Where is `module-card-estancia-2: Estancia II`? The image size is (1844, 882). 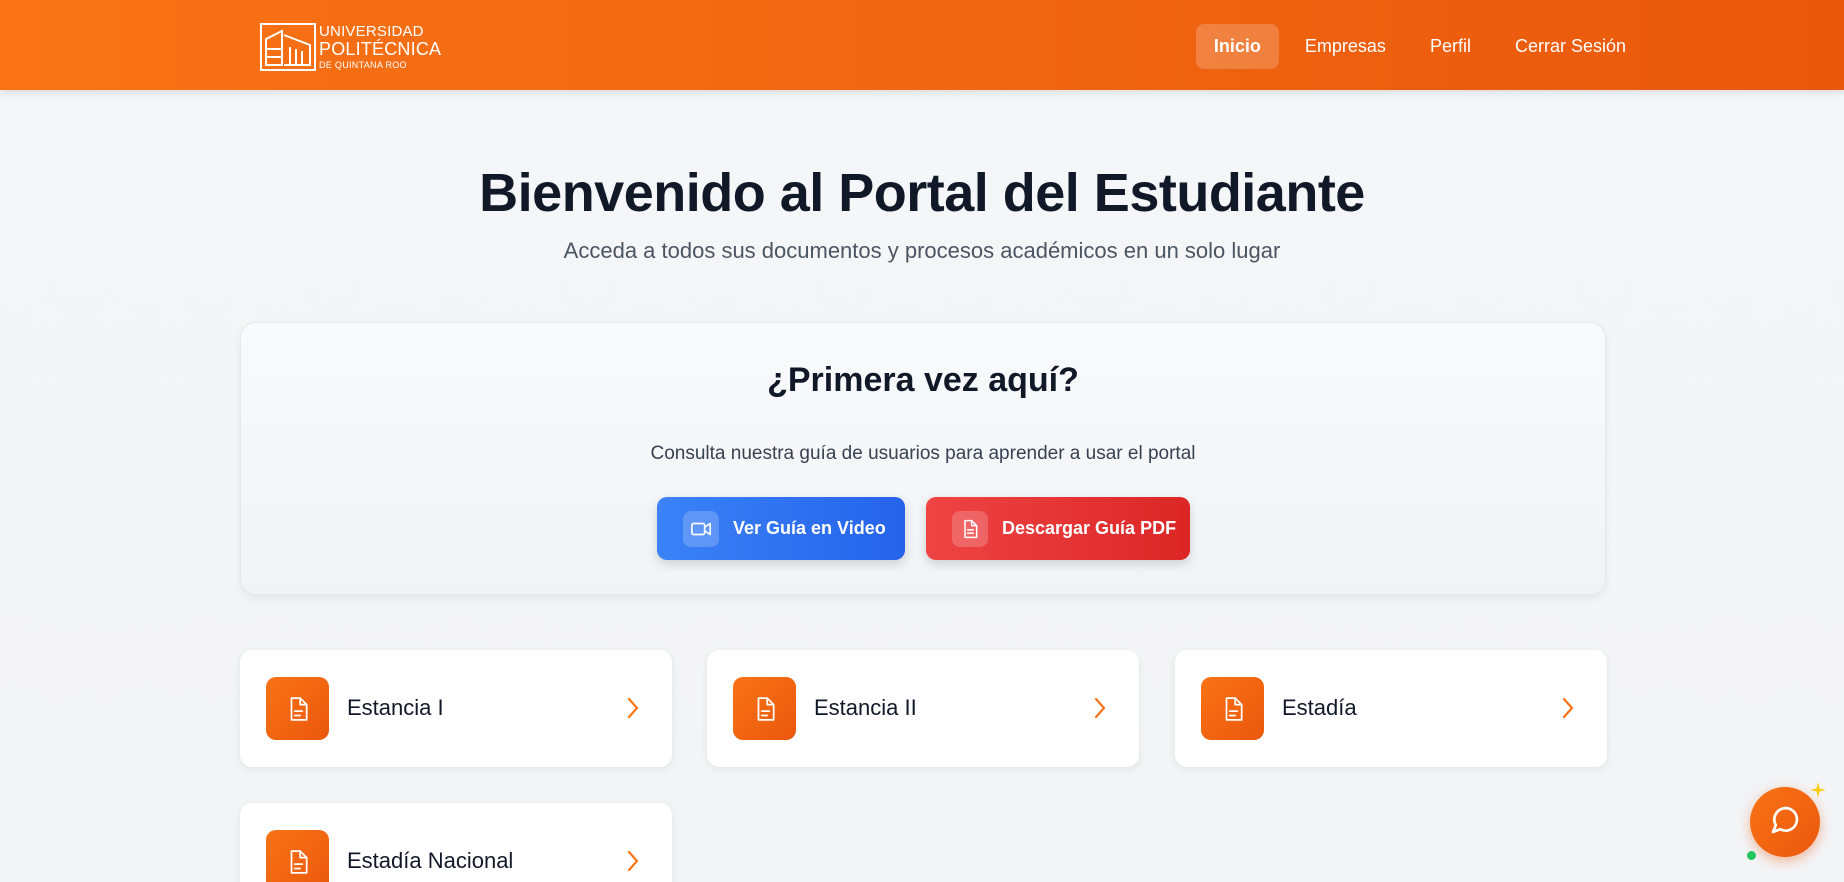
module-card-estancia-2: Estancia II is located at coordinates (923, 708).